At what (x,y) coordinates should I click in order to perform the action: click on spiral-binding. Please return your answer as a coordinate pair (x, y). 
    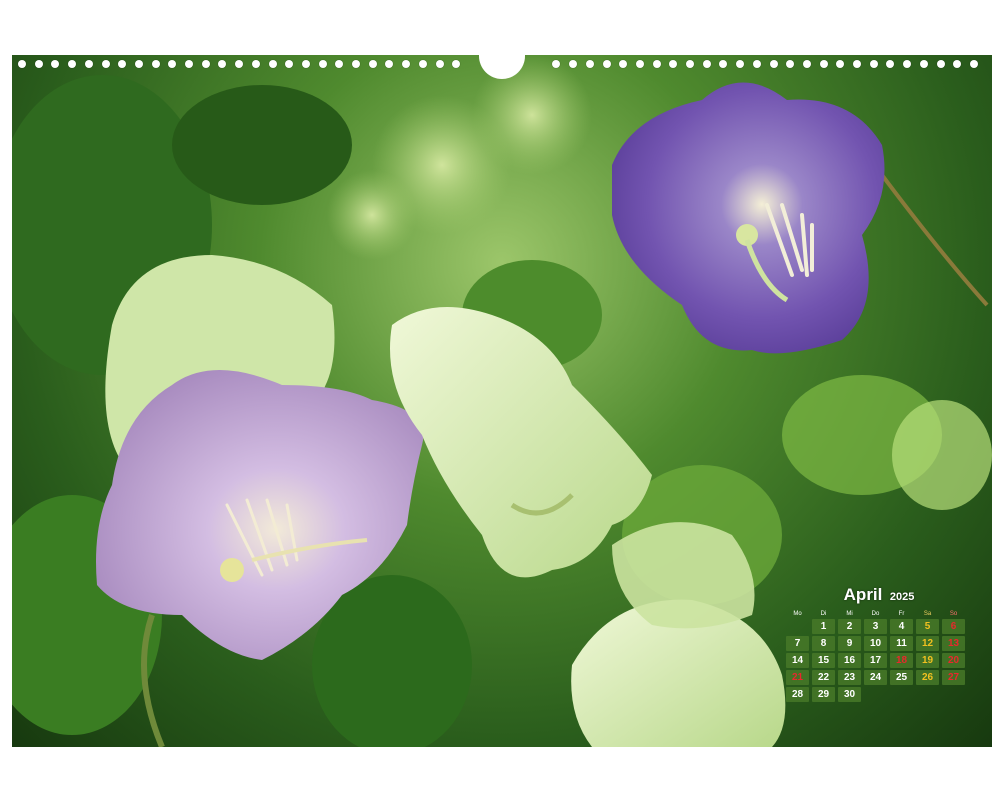
    Looking at the image, I should click on (502, 67).